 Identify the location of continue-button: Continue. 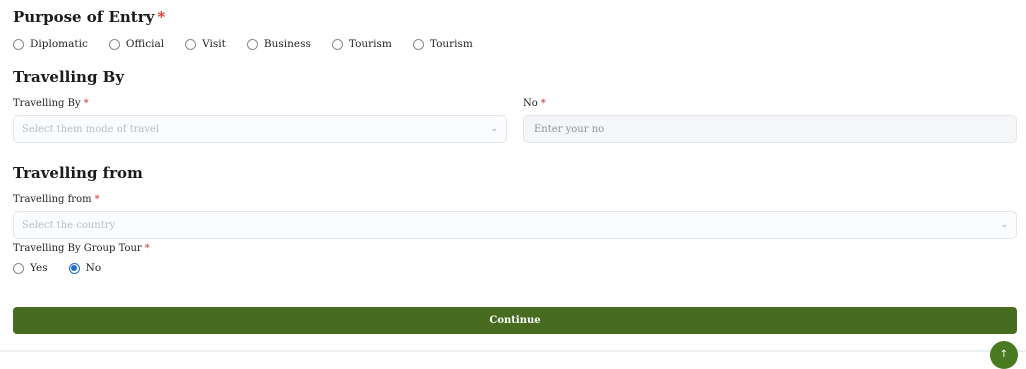
(515, 320).